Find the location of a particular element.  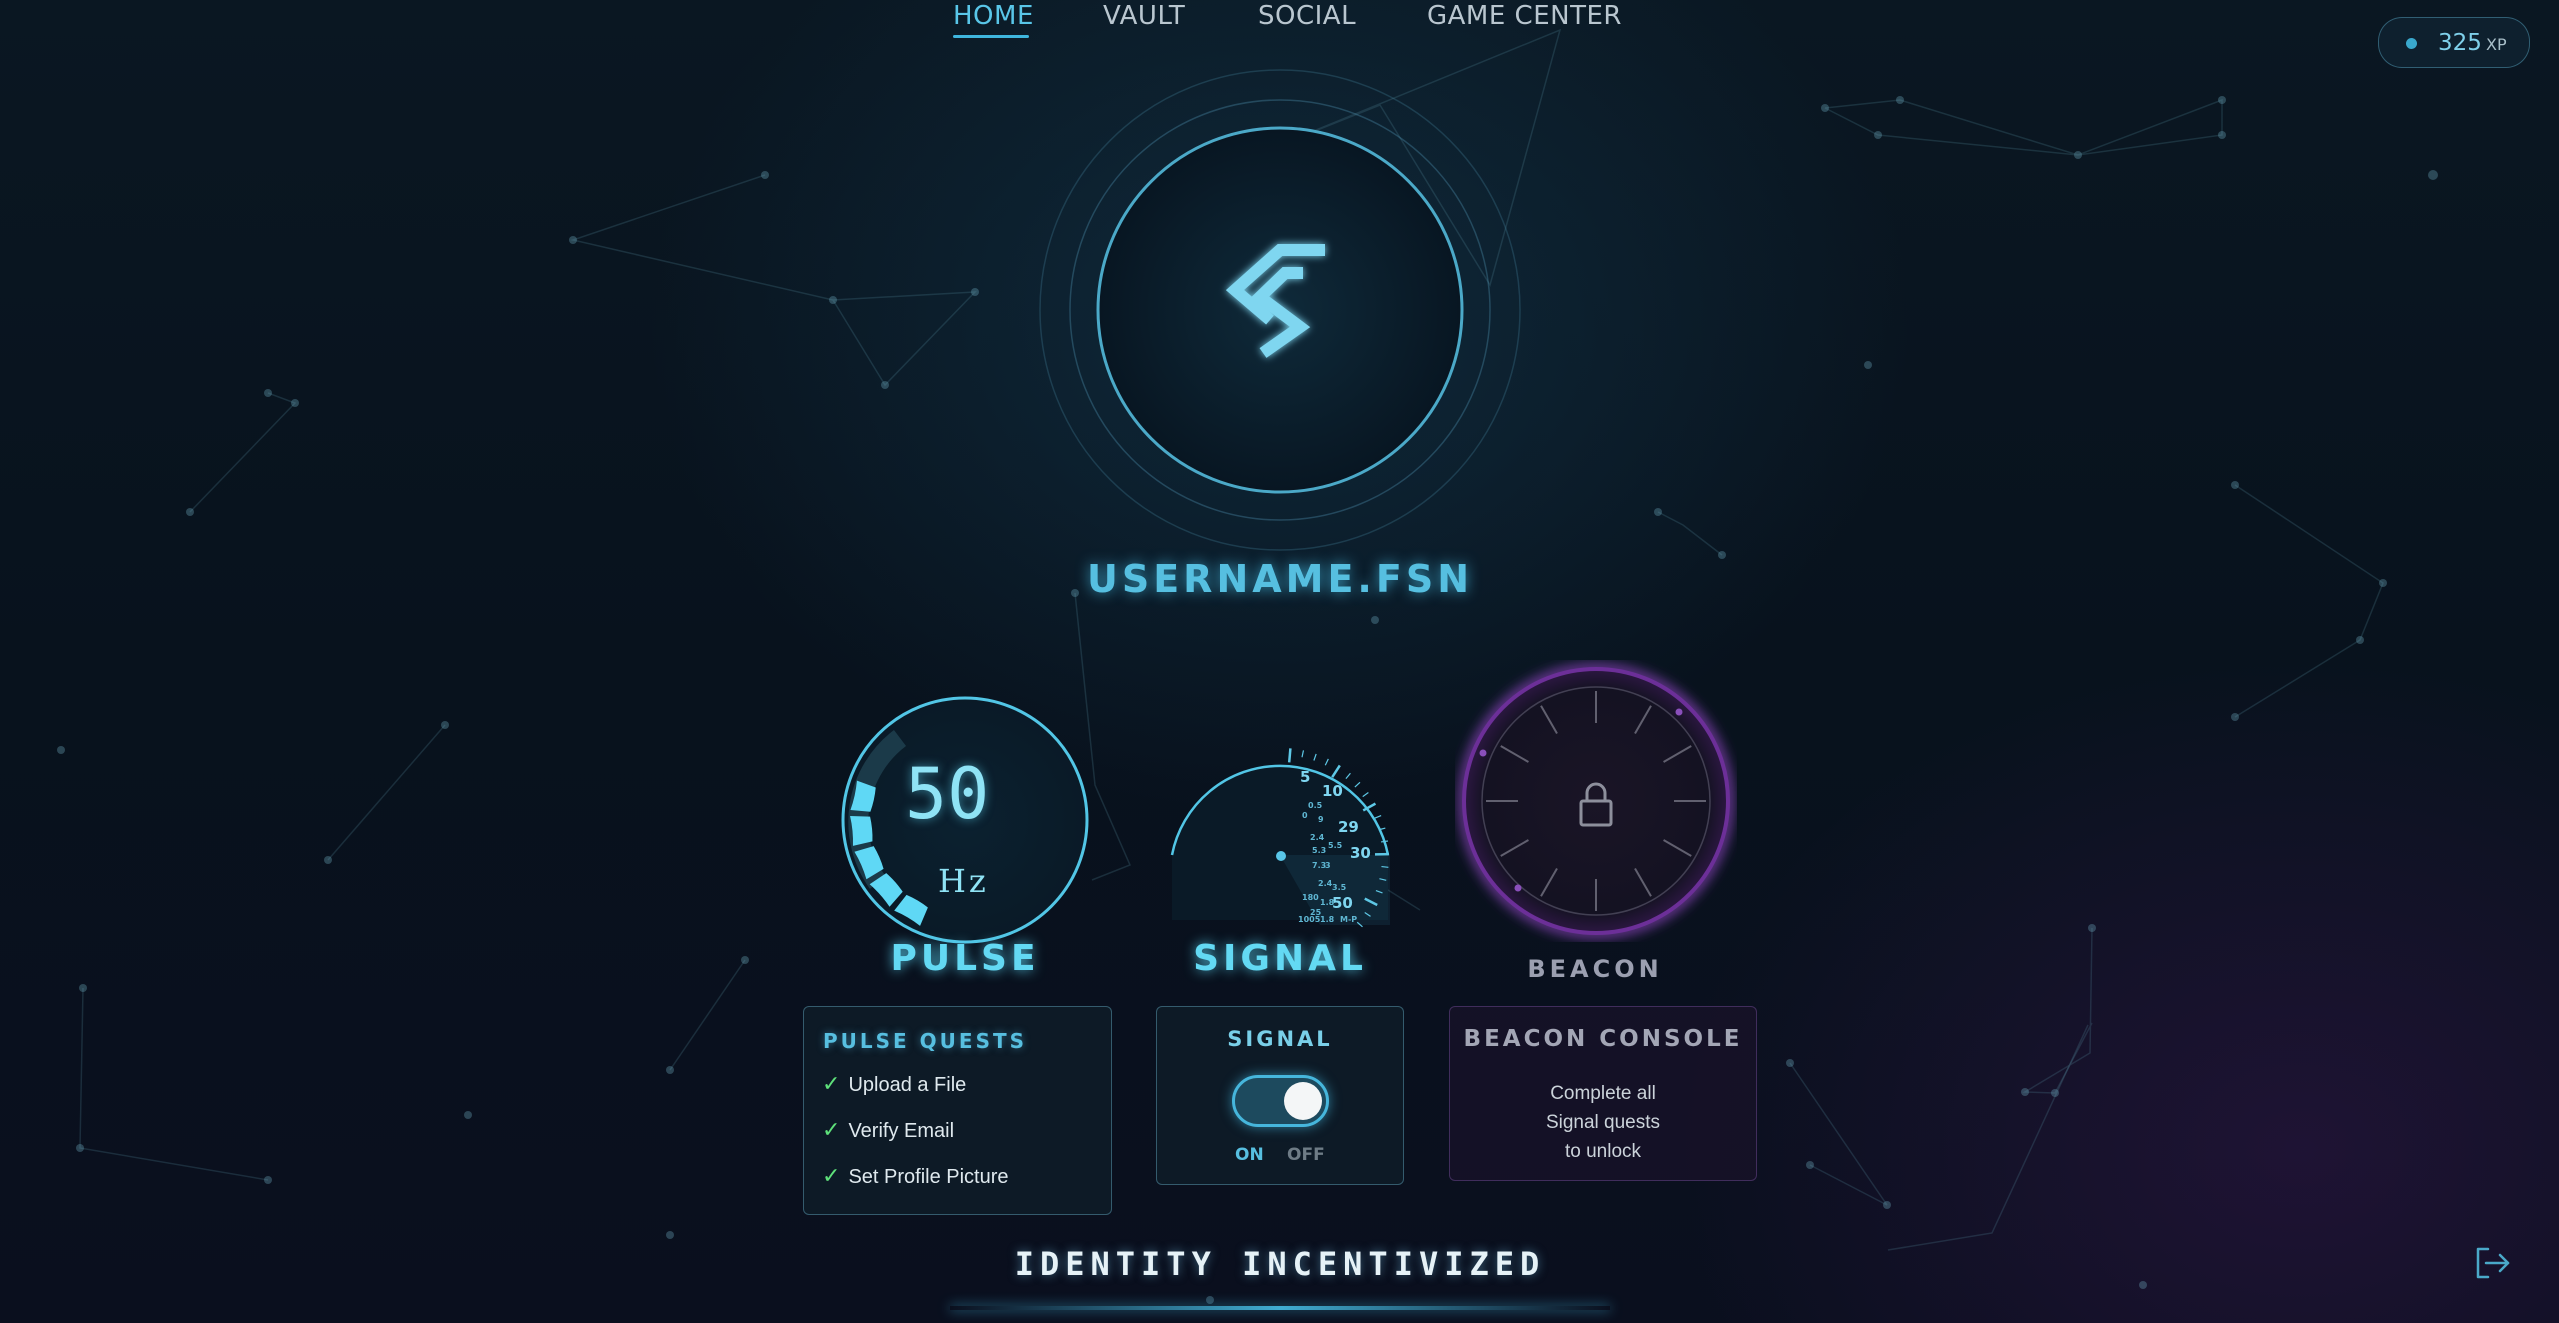

signal-label: SIGNAL is located at coordinates (1280, 958).